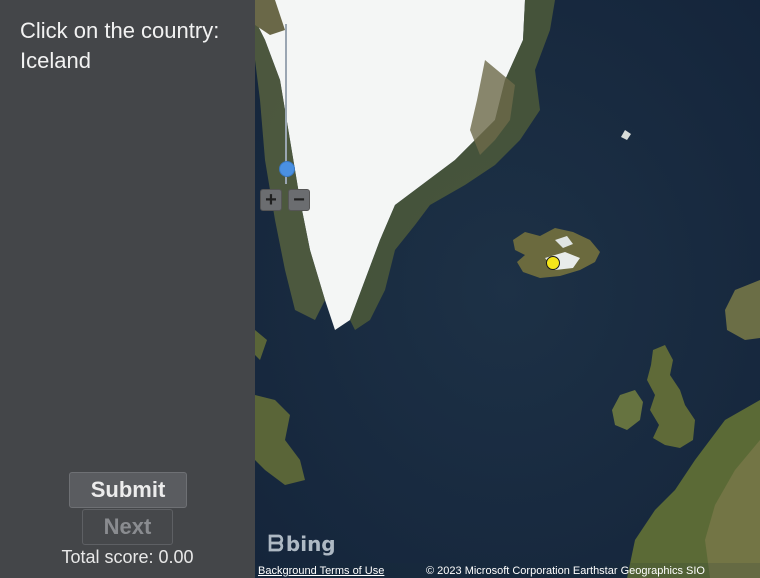 Image resolution: width=760 pixels, height=578 pixels. I want to click on zoom-slider-handle, so click(287, 169).